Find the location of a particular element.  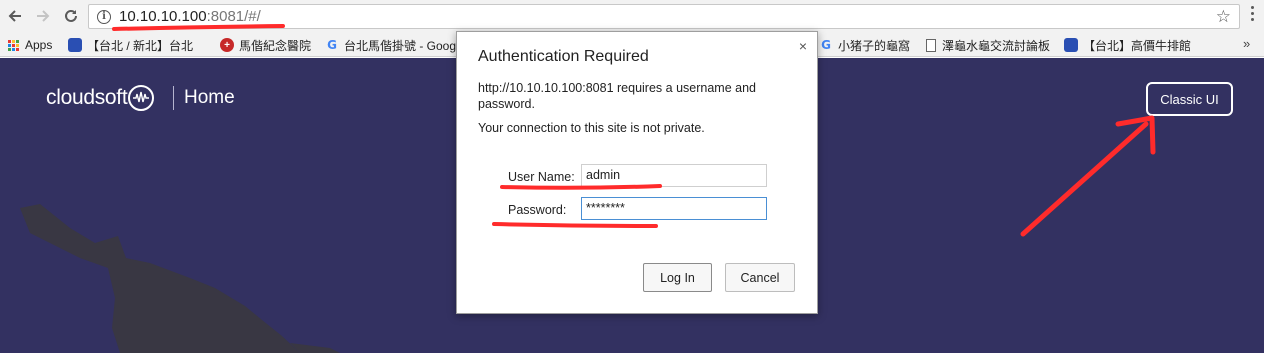

bookmark-item: G 小猪子的龜窩 is located at coordinates (864, 45).